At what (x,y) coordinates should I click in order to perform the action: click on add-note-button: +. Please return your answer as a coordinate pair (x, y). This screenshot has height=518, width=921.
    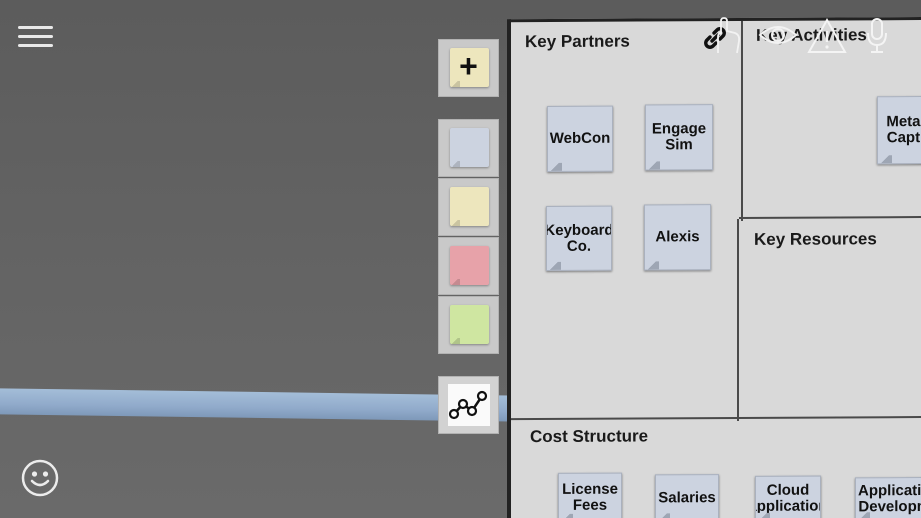
    Looking at the image, I should click on (468, 68).